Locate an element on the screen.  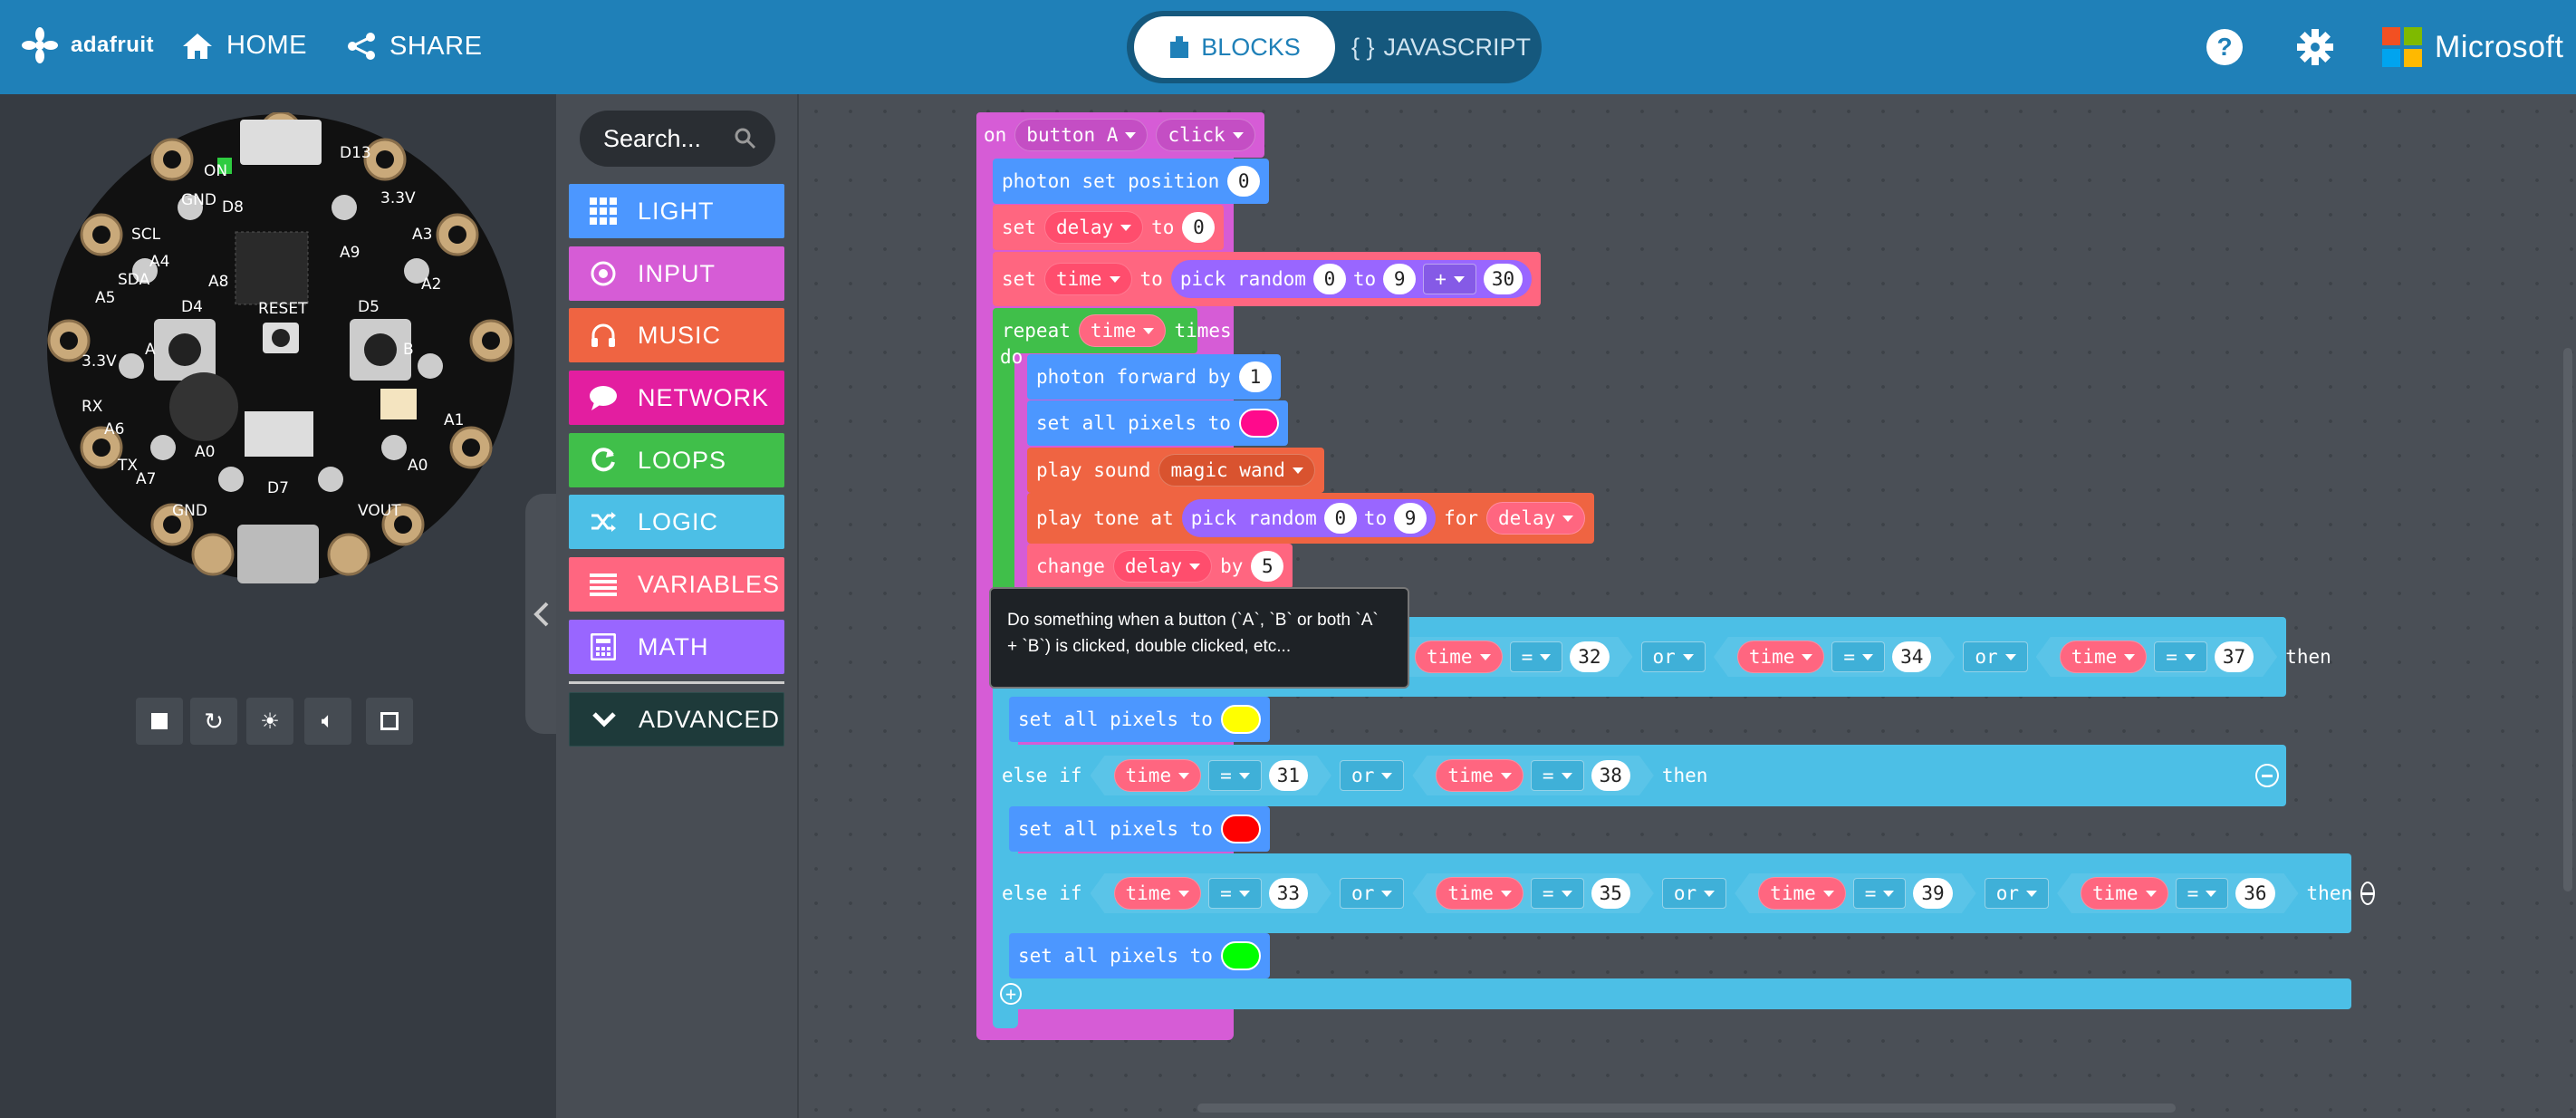
number-input: 39 is located at coordinates (1932, 893).